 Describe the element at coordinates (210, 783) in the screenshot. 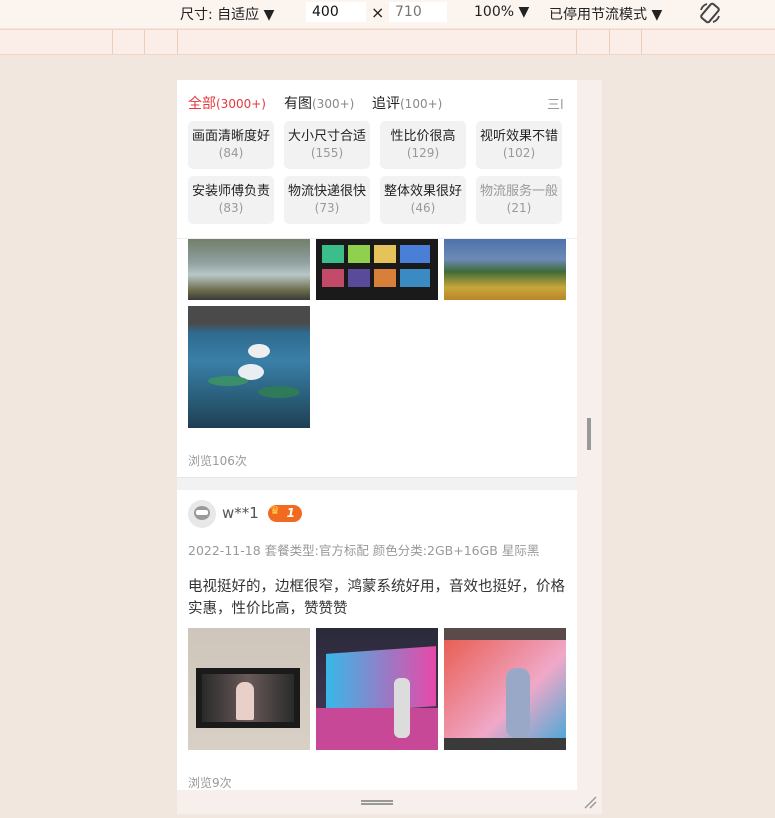

I see `view-count: 浏览9次` at that location.